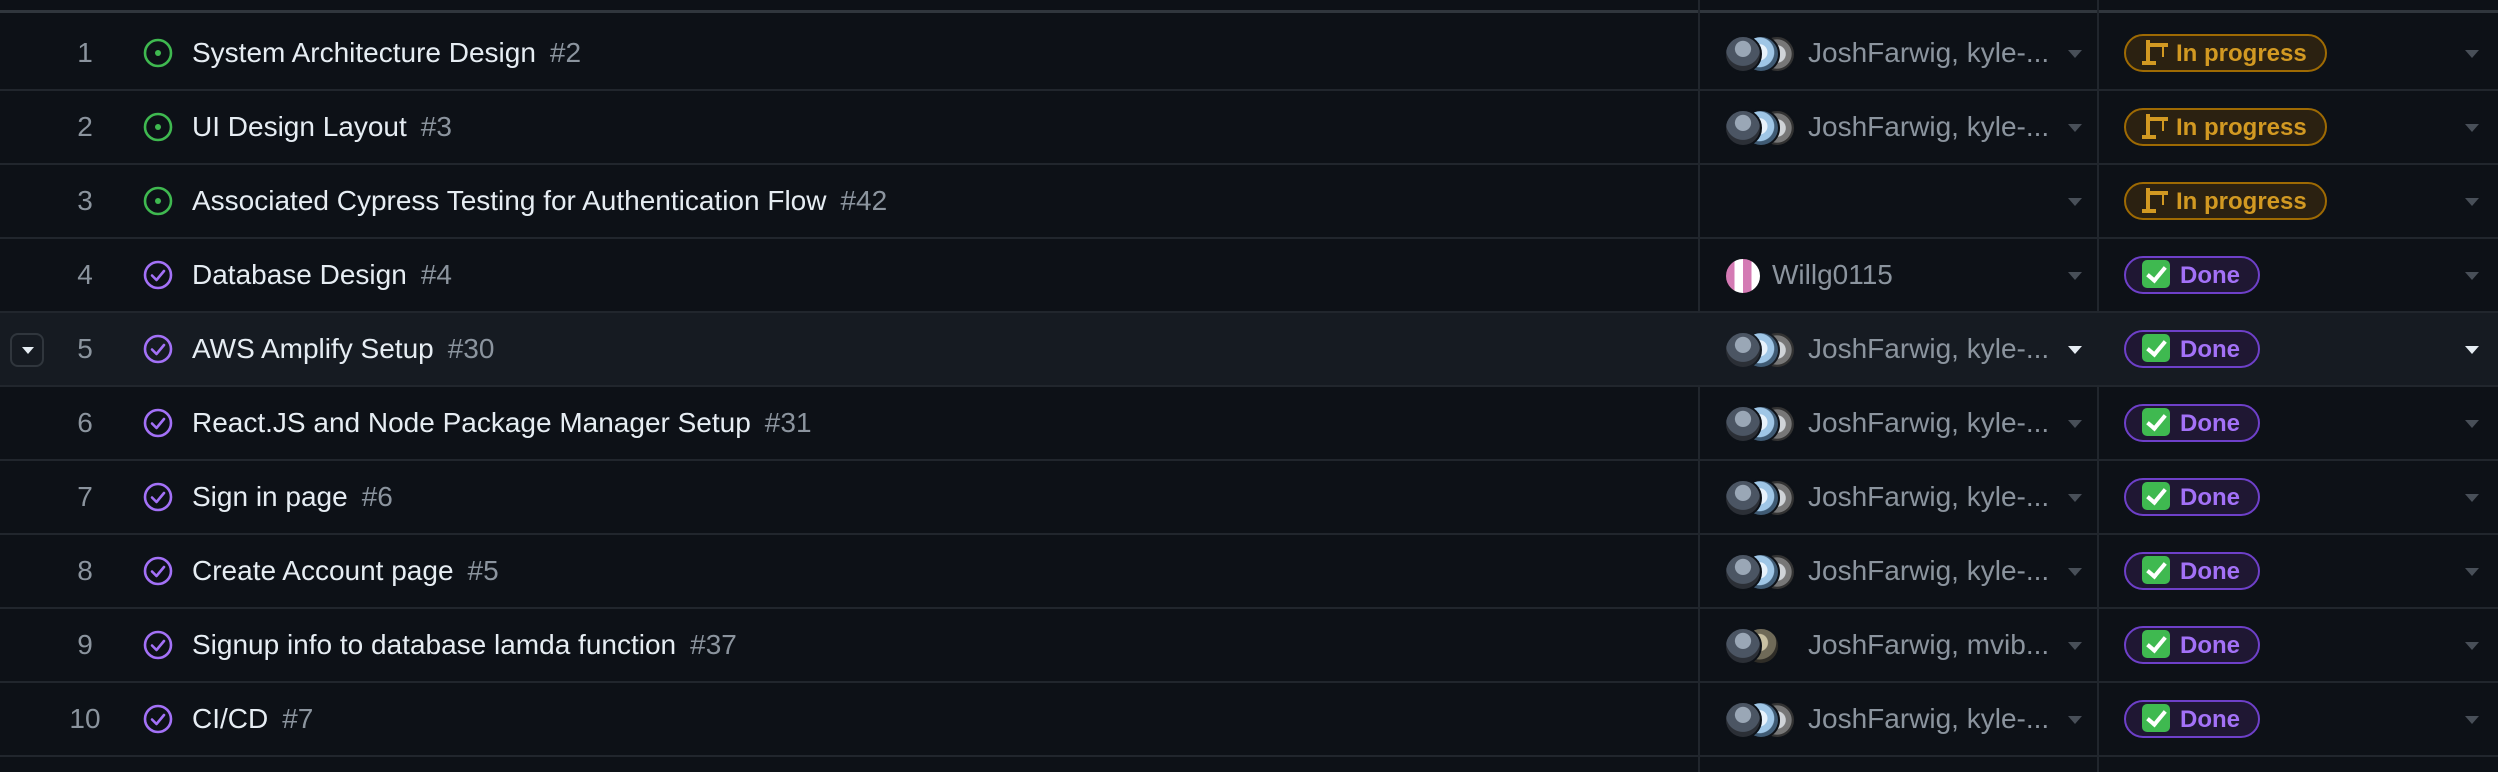  Describe the element at coordinates (298, 718) in the screenshot. I see `issue-number: #7` at that location.